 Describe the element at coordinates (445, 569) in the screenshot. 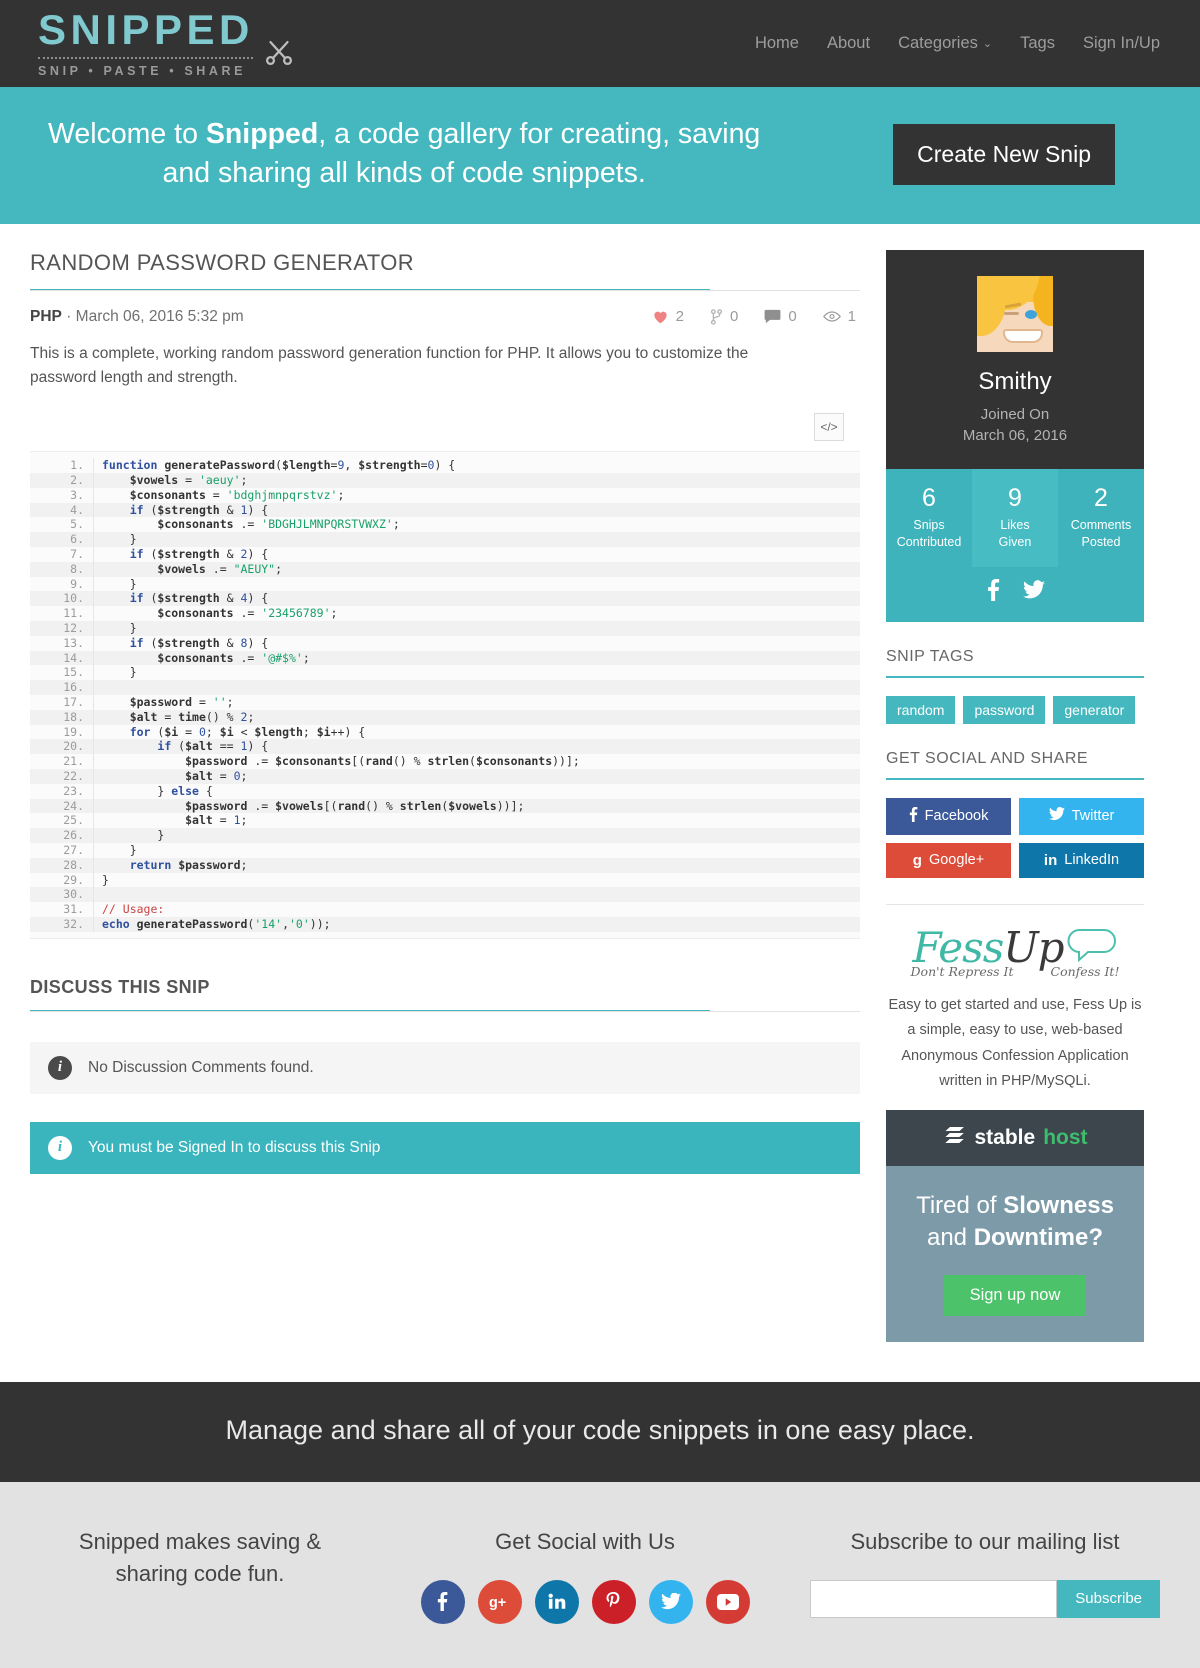

I see `code-line: 8. $vowels .= "AEUY";` at that location.